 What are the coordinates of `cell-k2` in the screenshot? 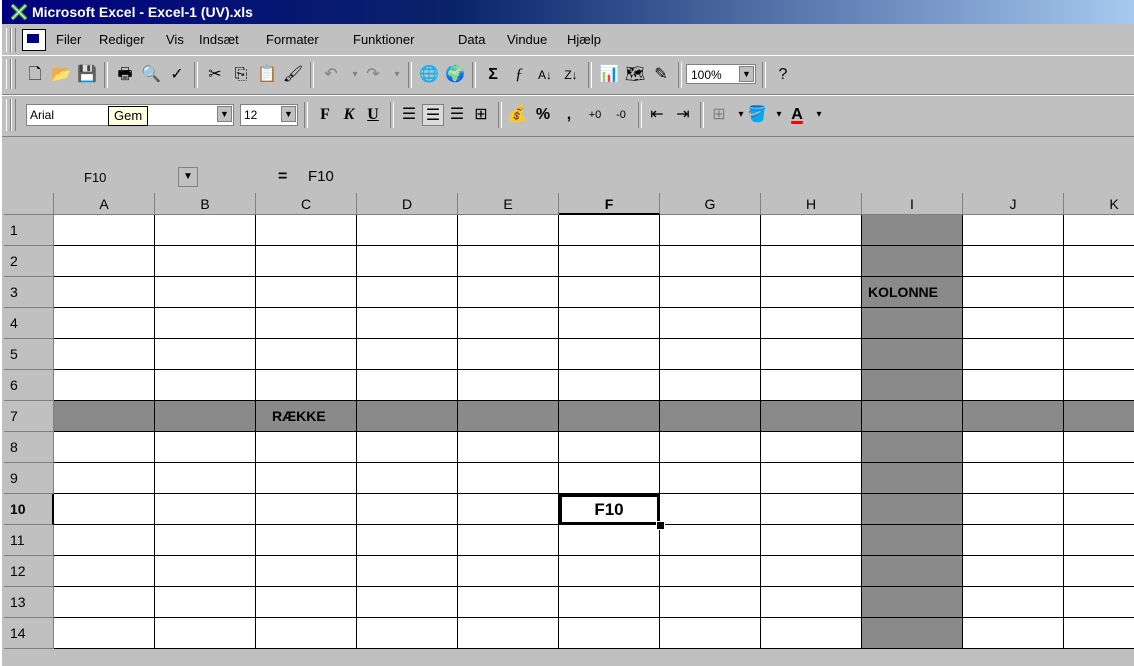 It's located at (1099, 261).